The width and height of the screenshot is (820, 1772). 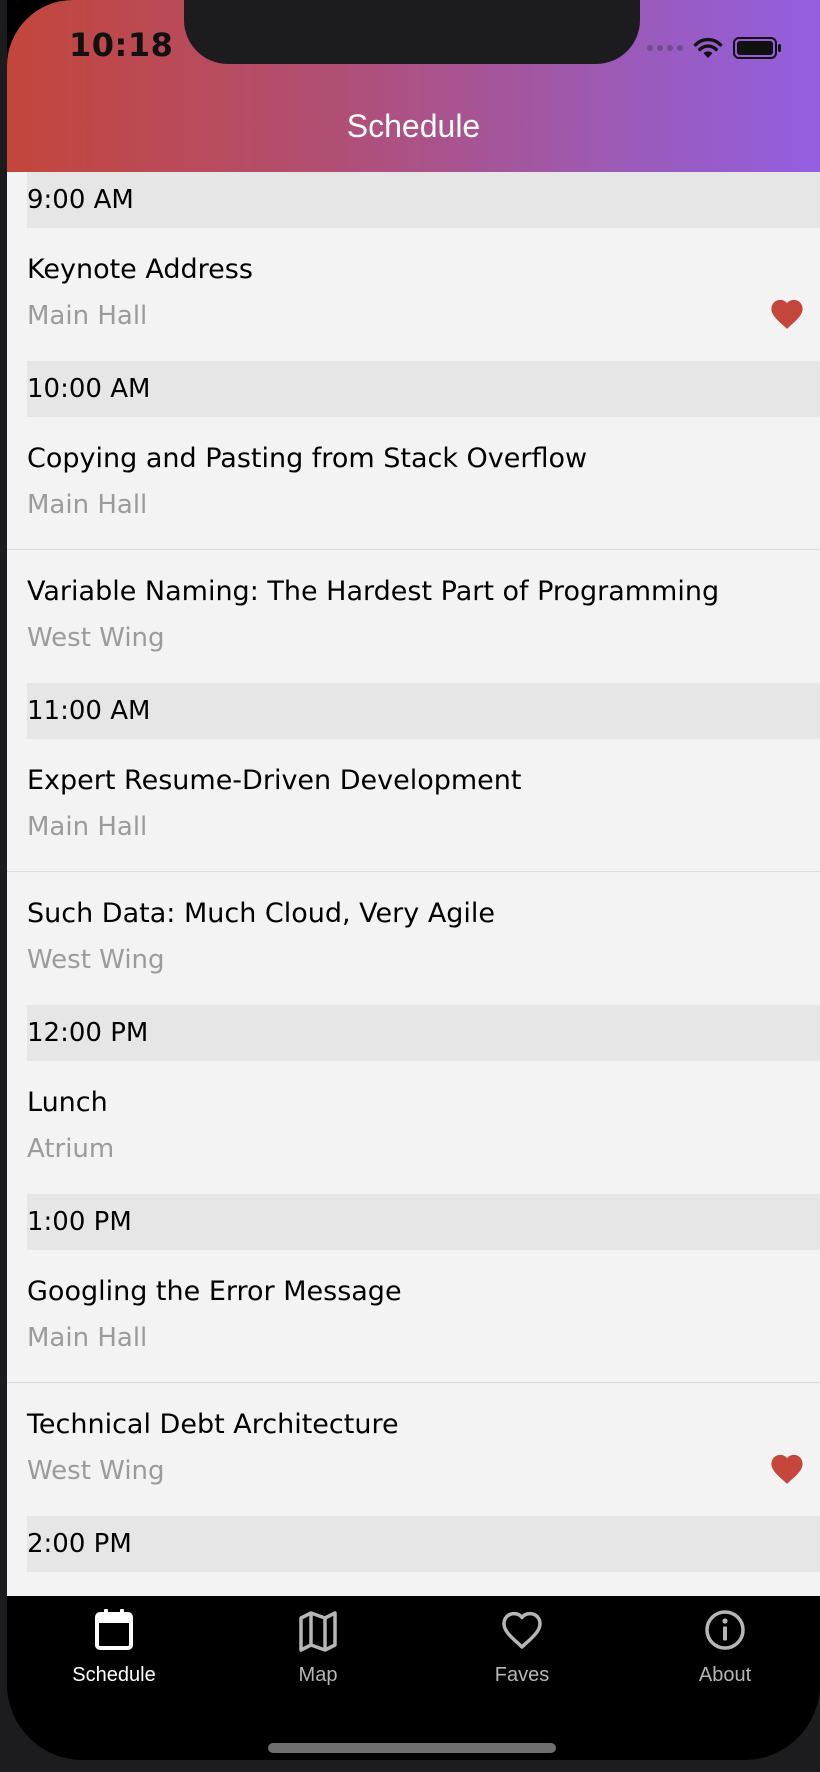 I want to click on tab-label: About, so click(x=725, y=1675).